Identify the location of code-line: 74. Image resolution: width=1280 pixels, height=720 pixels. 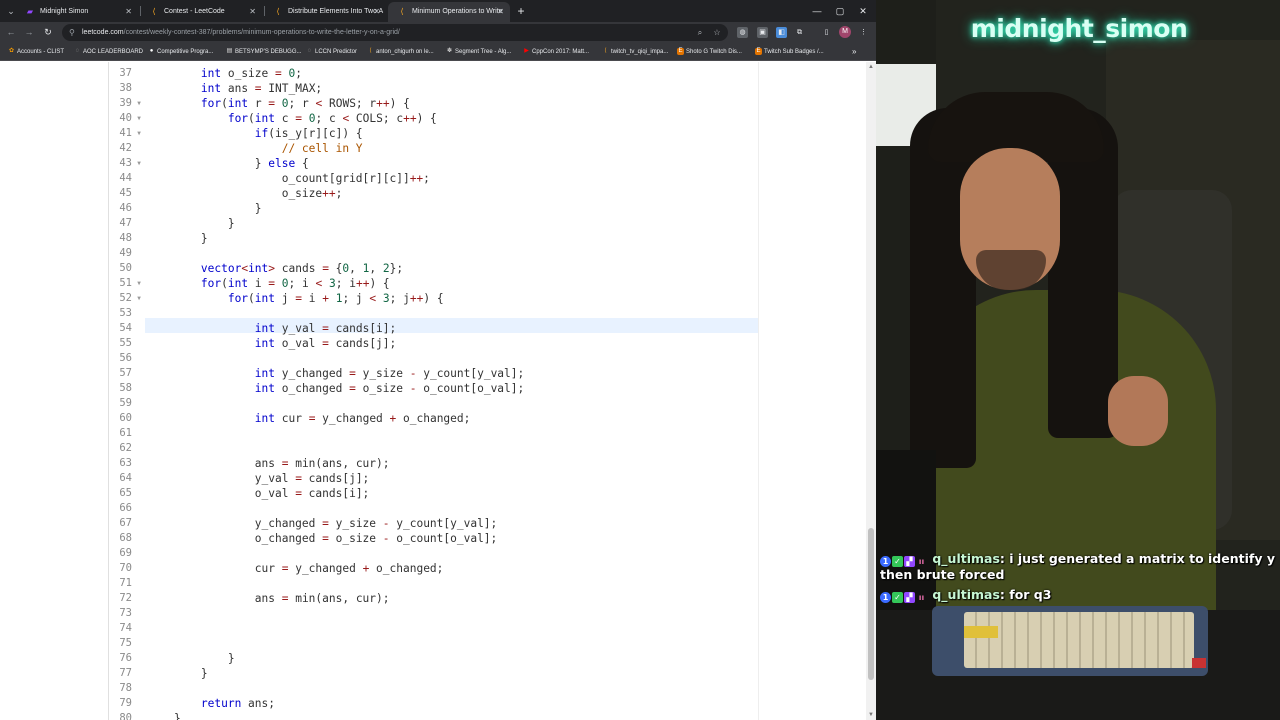
(433, 628).